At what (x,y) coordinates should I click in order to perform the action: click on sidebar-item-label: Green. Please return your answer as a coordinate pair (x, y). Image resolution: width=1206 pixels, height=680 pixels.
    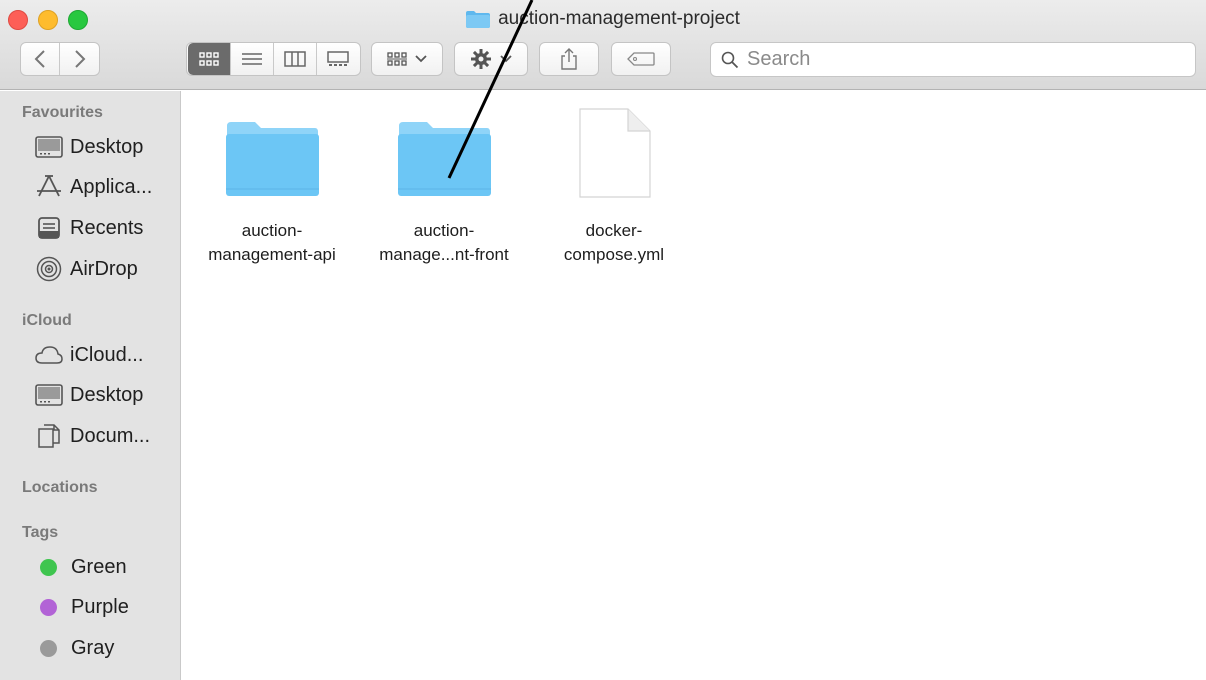
    Looking at the image, I should click on (99, 566).